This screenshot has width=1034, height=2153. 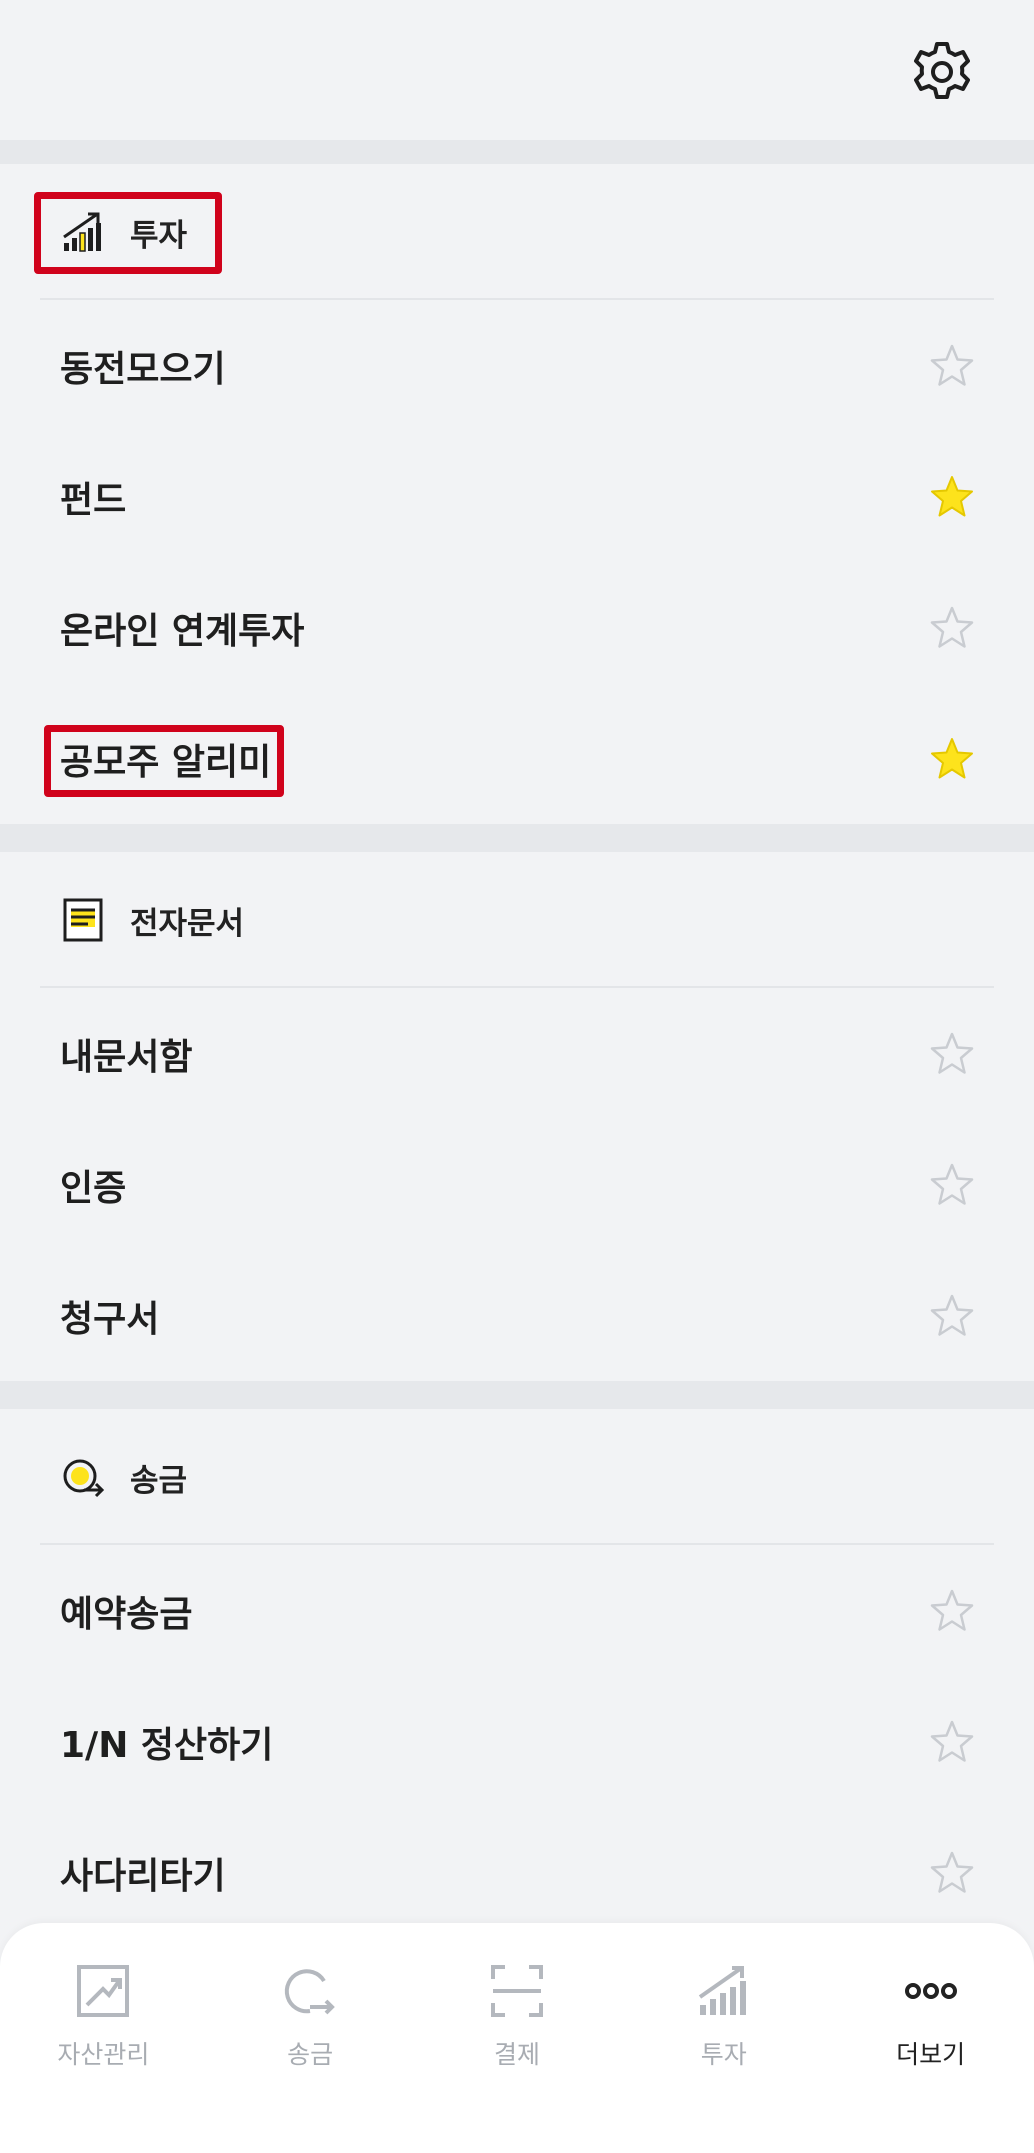 What do you see at coordinates (724, 2016) in the screenshot?
I see `nav-item-invest: 투자` at bounding box center [724, 2016].